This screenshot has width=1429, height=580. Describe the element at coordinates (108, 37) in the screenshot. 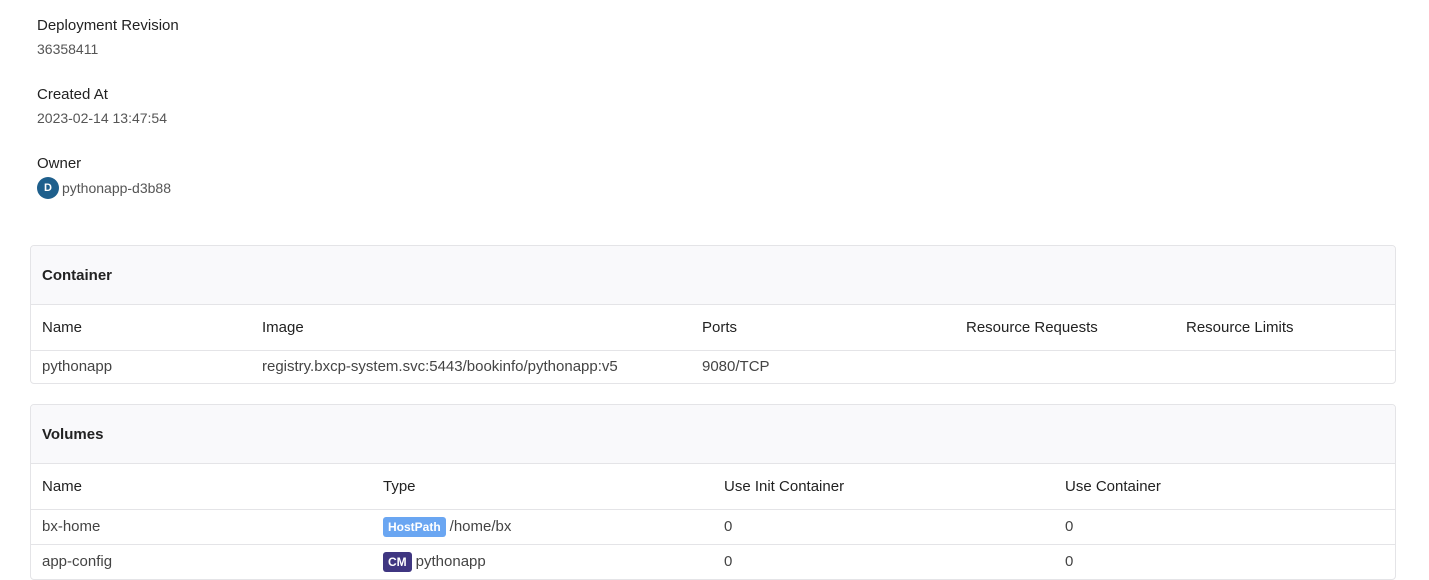

I see `deployment-revision-field: Deployment Revision 36358411` at that location.